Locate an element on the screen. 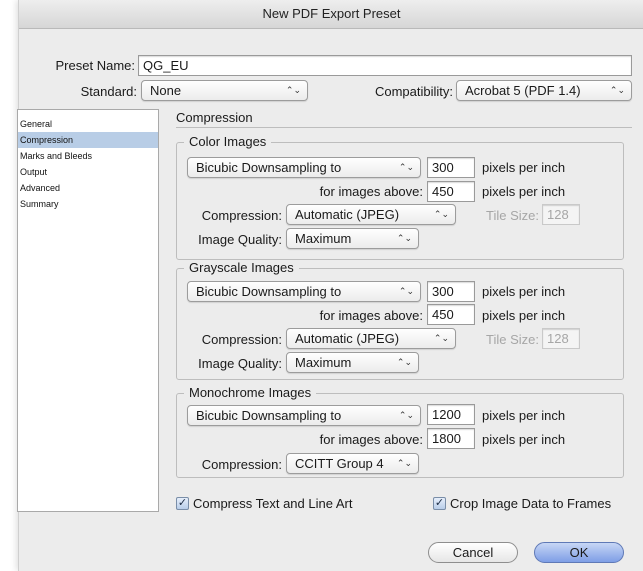 Image resolution: width=643 pixels, height=571 pixels. standard-label: Standard: is located at coordinates (108, 91).